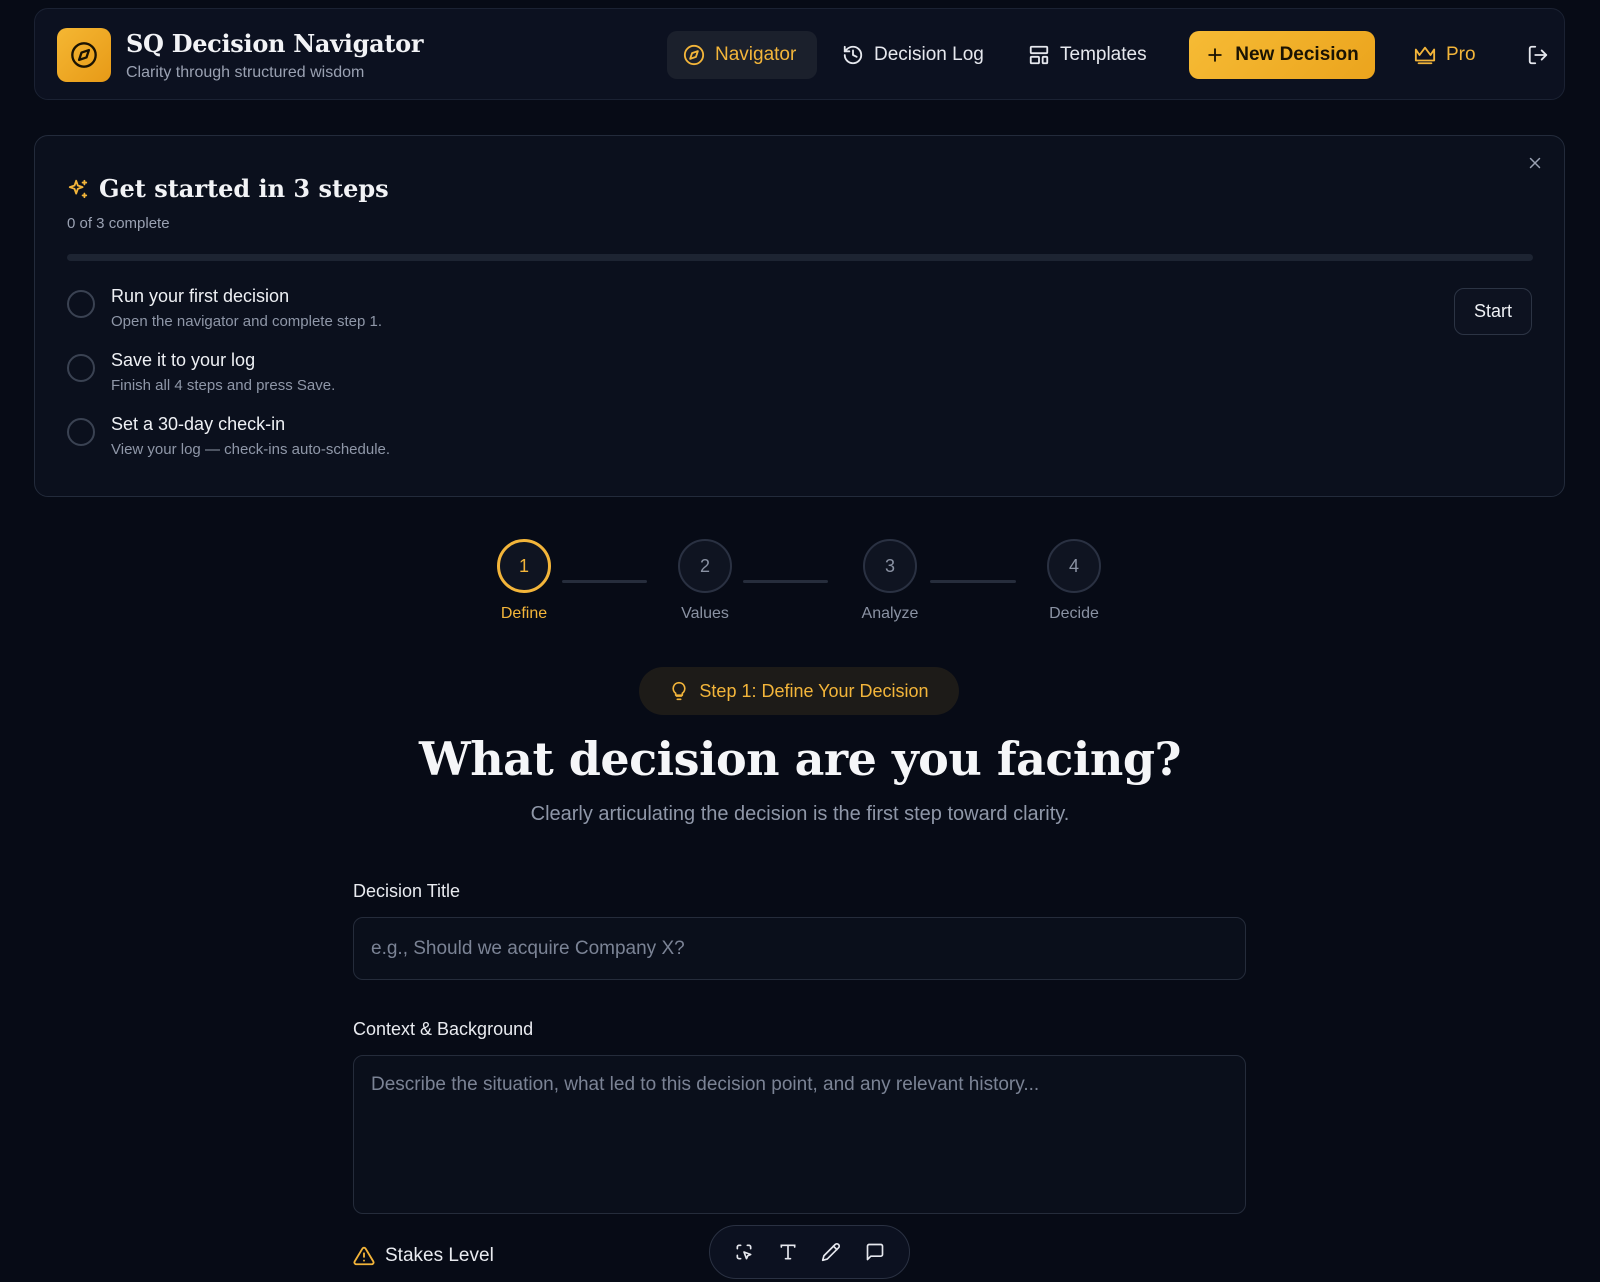 Image resolution: width=1600 pixels, height=1282 pixels. Describe the element at coordinates (1103, 54) in the screenshot. I see `nav-templates-label: Templates` at that location.